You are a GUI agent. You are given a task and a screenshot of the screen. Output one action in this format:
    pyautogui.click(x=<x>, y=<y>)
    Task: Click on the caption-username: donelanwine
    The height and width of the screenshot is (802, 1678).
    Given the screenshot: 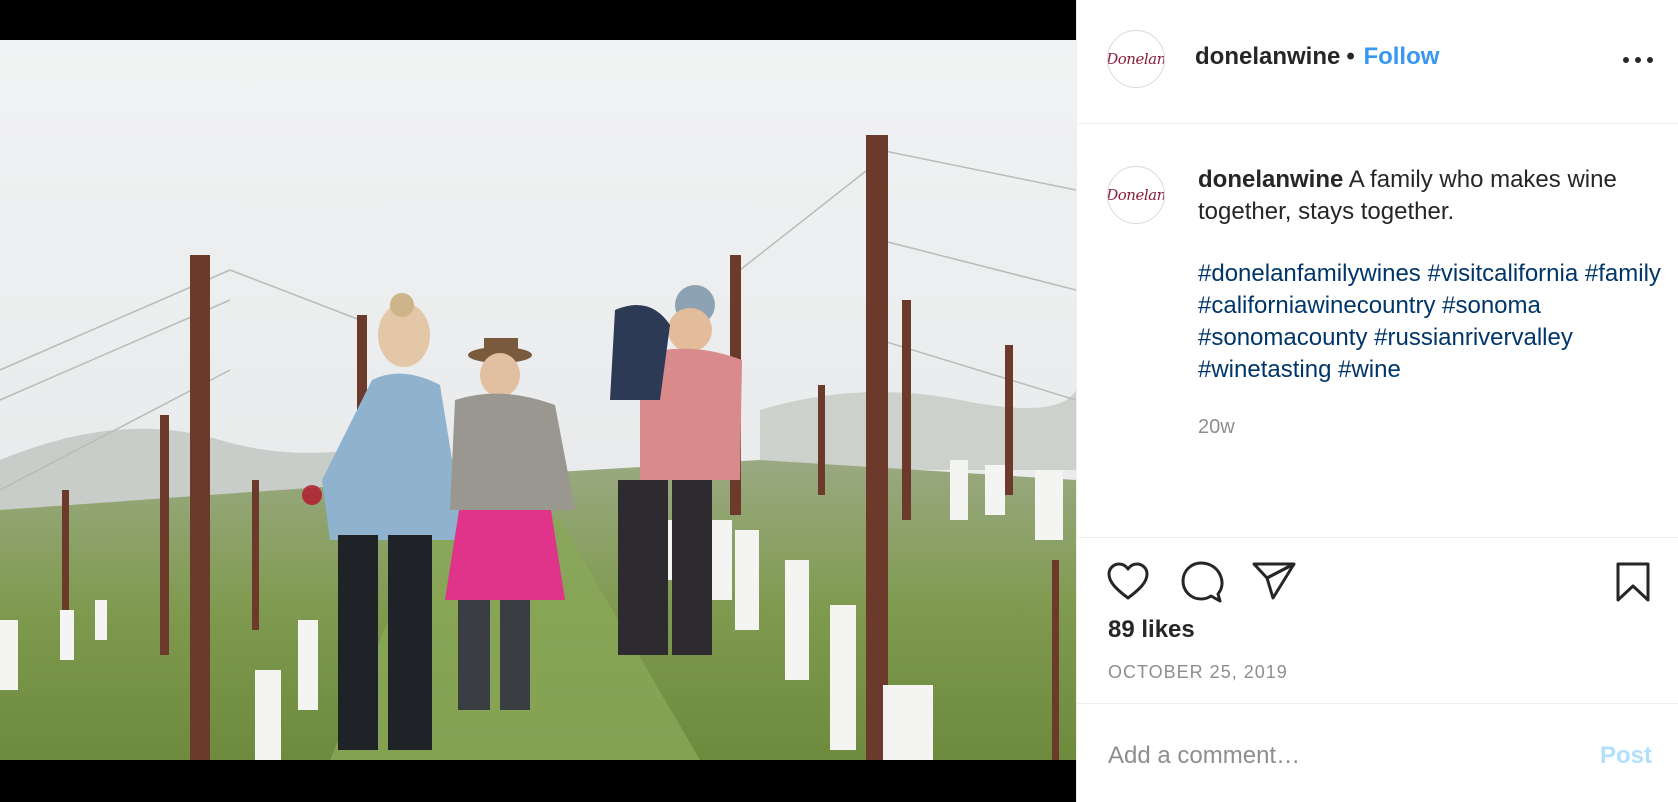 What is the action you would take?
    pyautogui.click(x=1270, y=179)
    